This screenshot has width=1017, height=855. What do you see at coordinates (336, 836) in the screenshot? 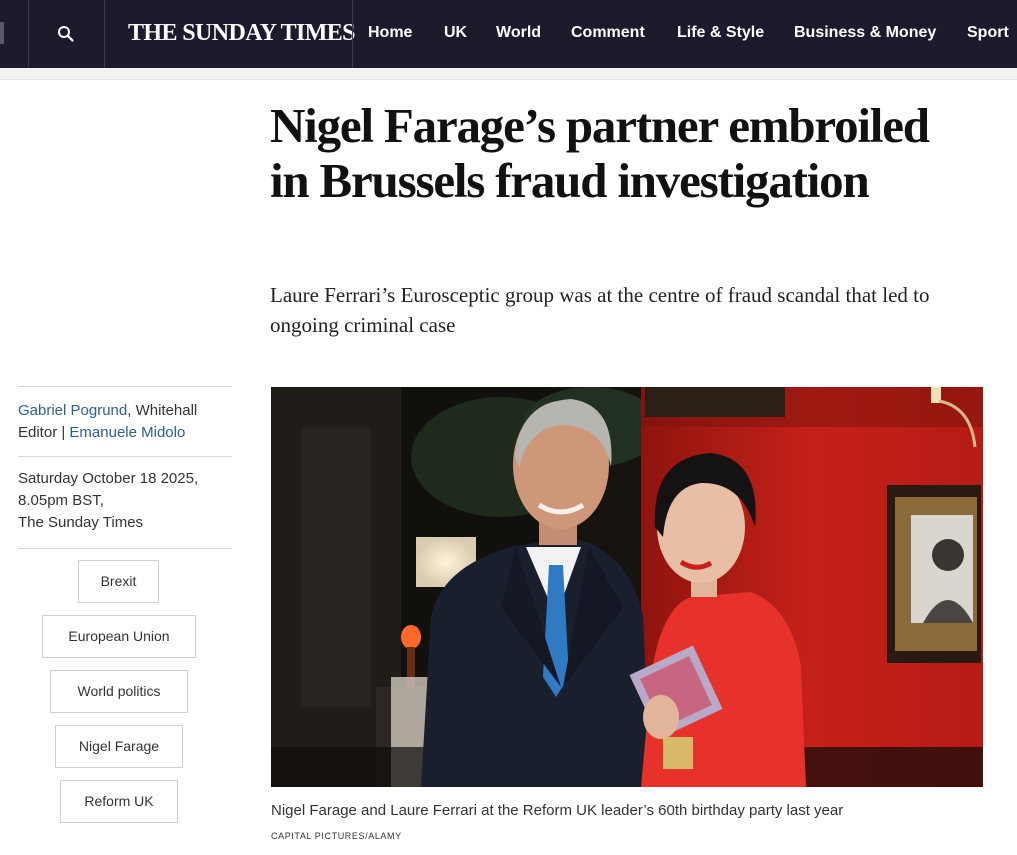
I see `photo-credit: CAPITAL PICTURES/ALAMY` at bounding box center [336, 836].